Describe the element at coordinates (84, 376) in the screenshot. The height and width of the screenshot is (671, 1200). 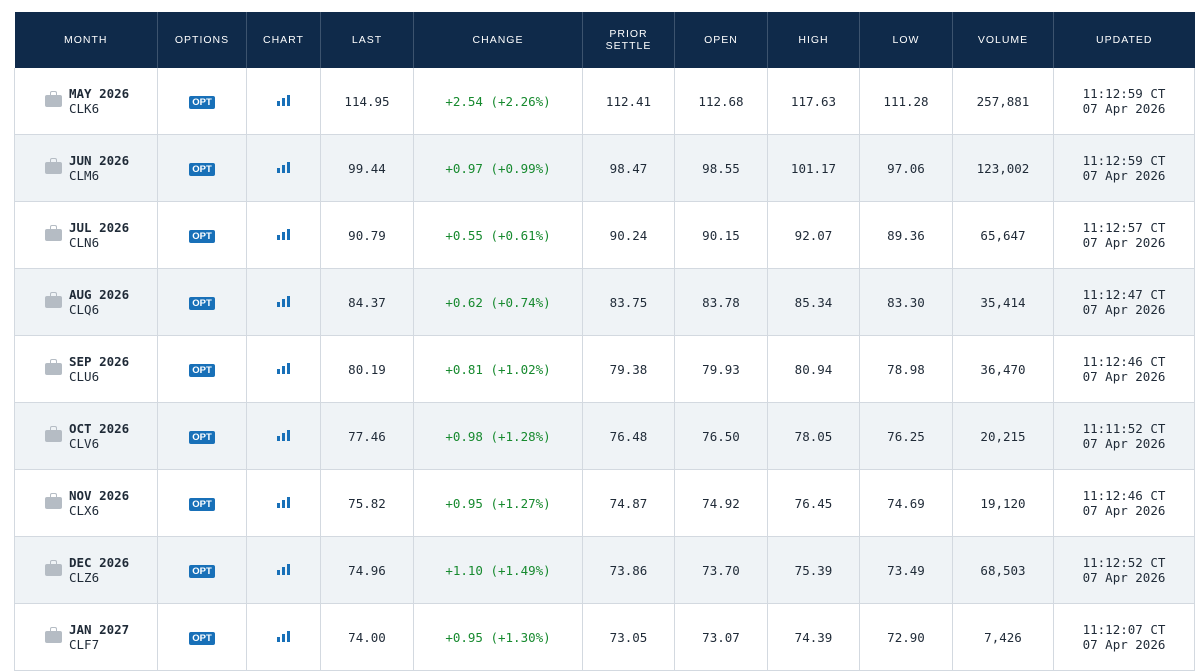
I see `contract-code: CLU6` at that location.